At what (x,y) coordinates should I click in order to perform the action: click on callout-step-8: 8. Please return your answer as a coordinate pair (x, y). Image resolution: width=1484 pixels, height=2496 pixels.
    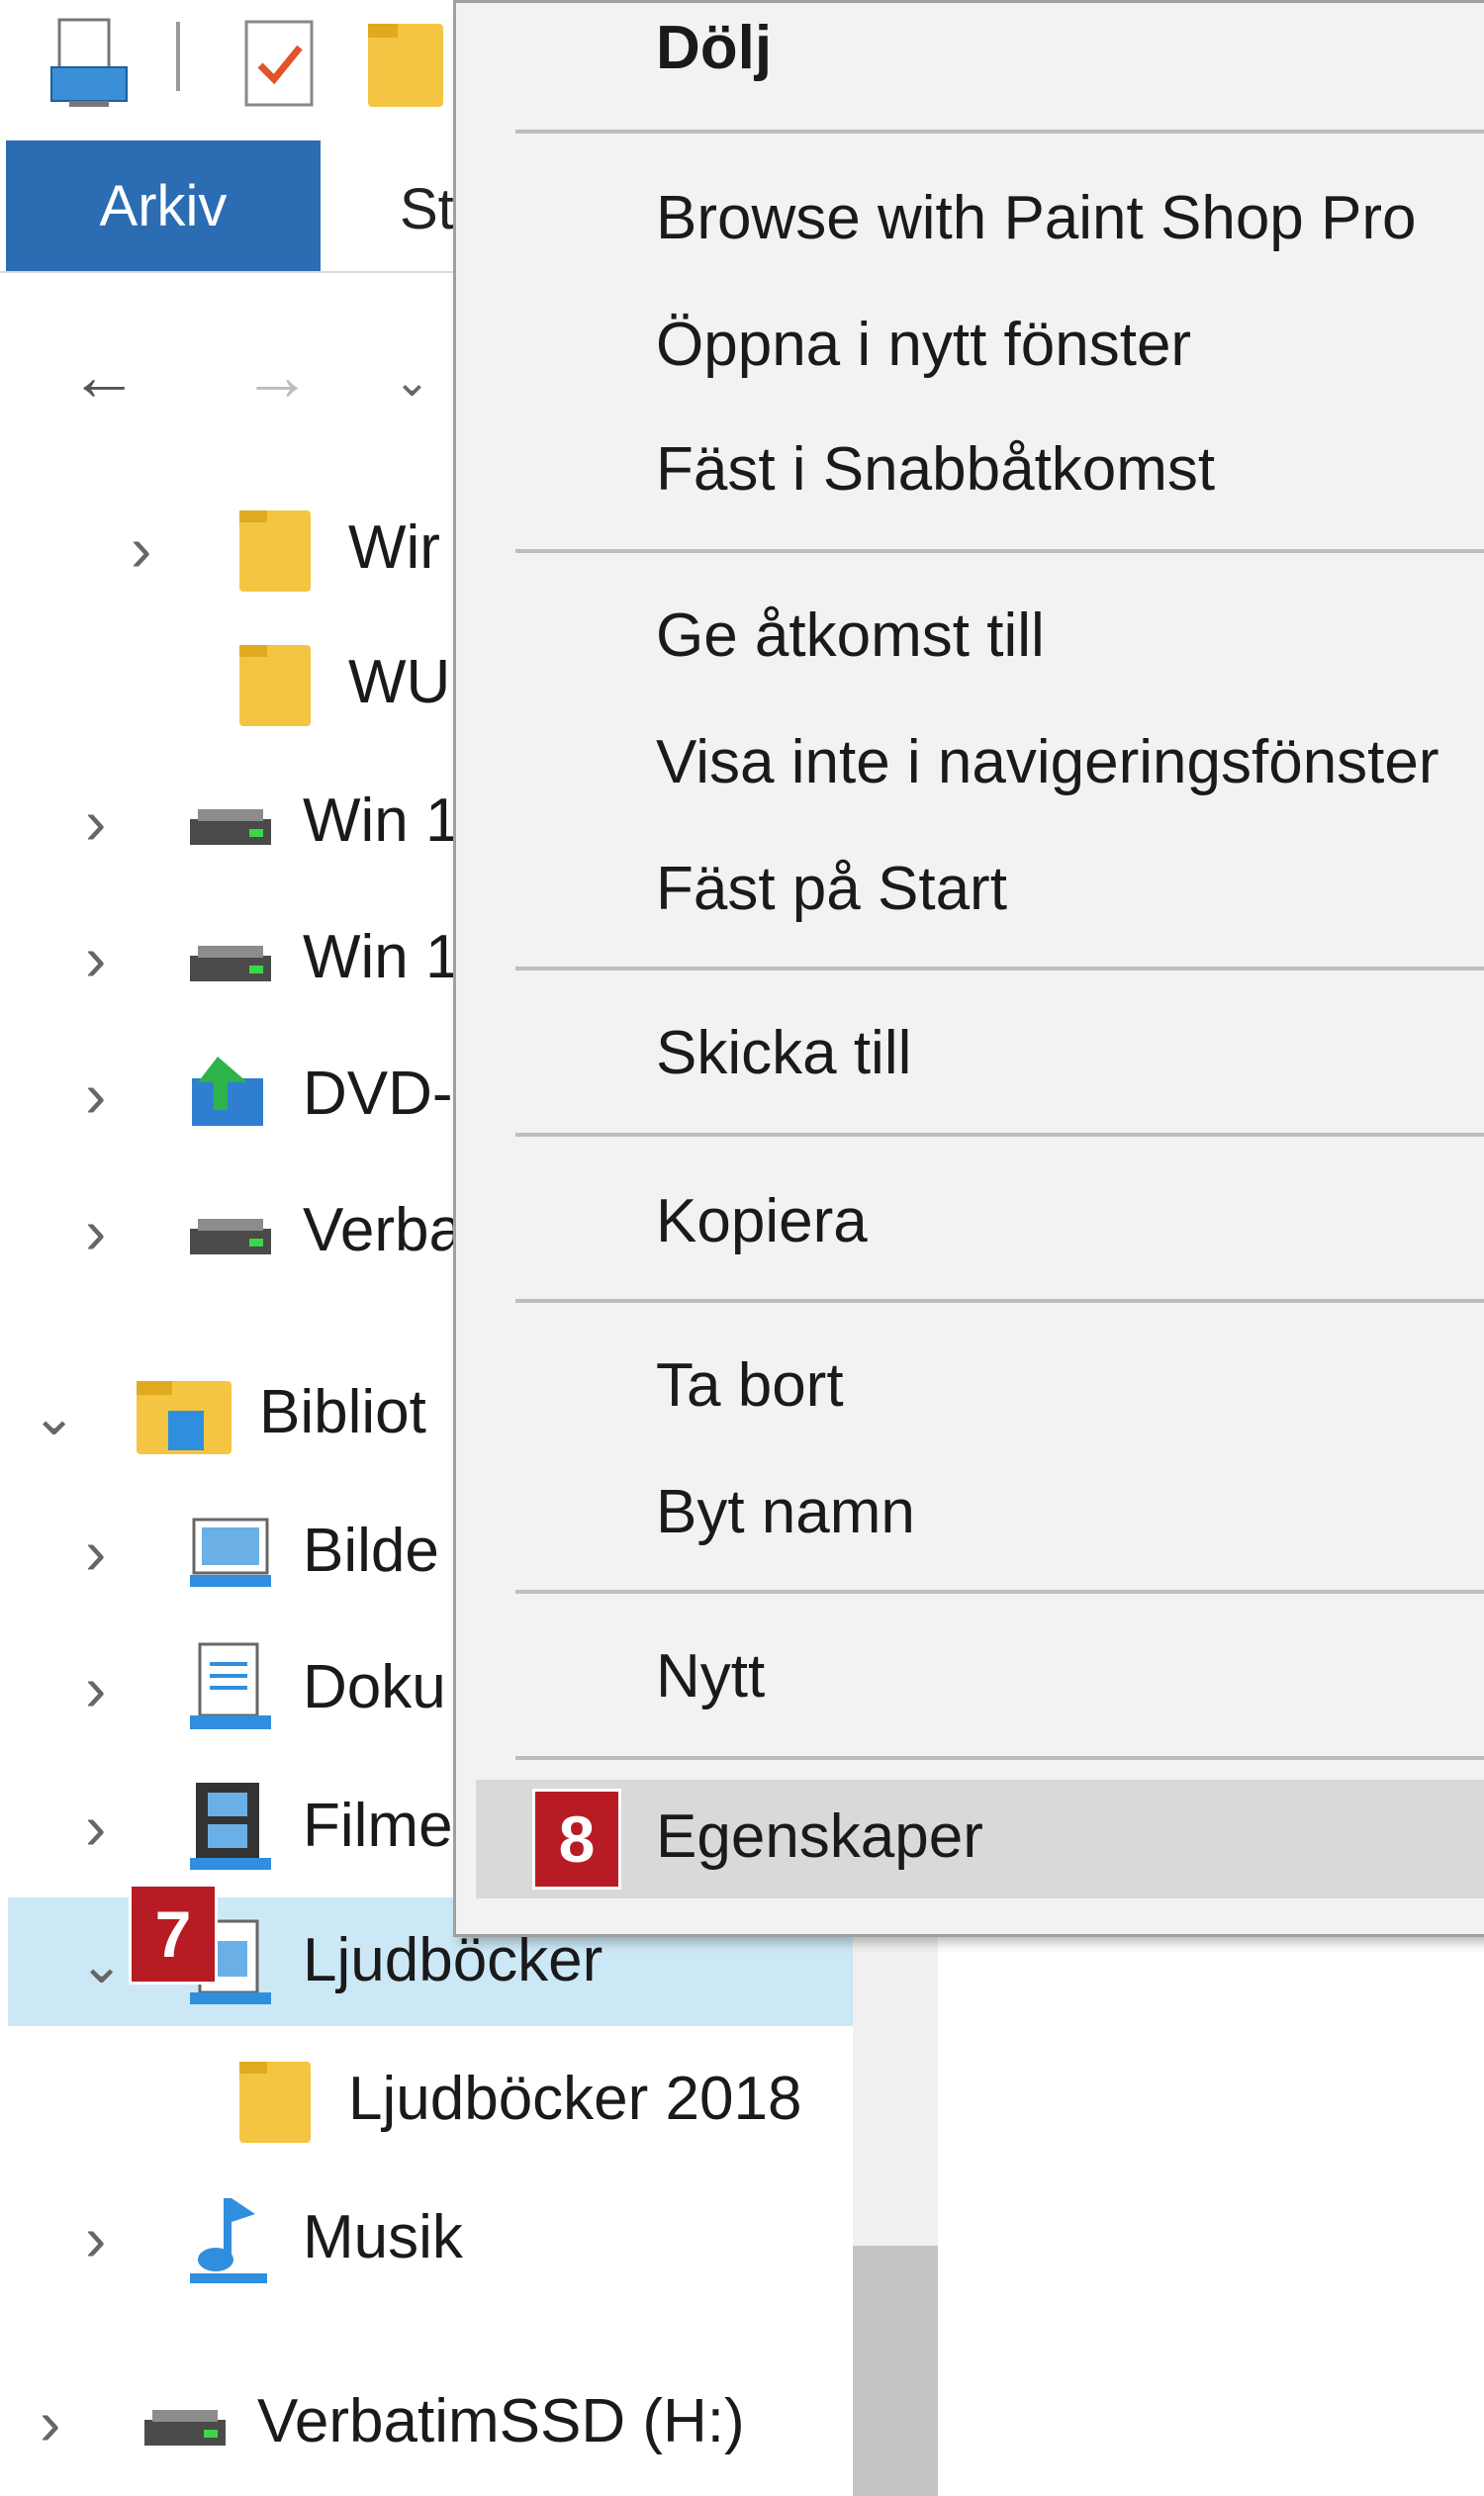
    Looking at the image, I should click on (576, 1839).